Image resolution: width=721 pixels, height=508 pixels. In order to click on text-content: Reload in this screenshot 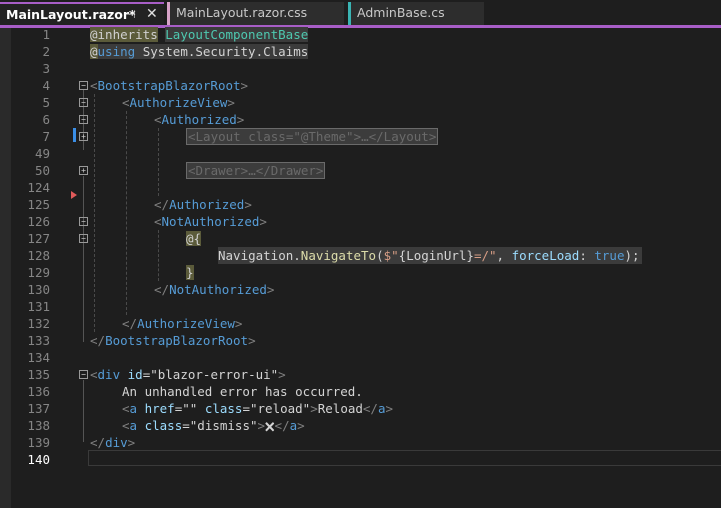, I will do `click(340, 408)`.